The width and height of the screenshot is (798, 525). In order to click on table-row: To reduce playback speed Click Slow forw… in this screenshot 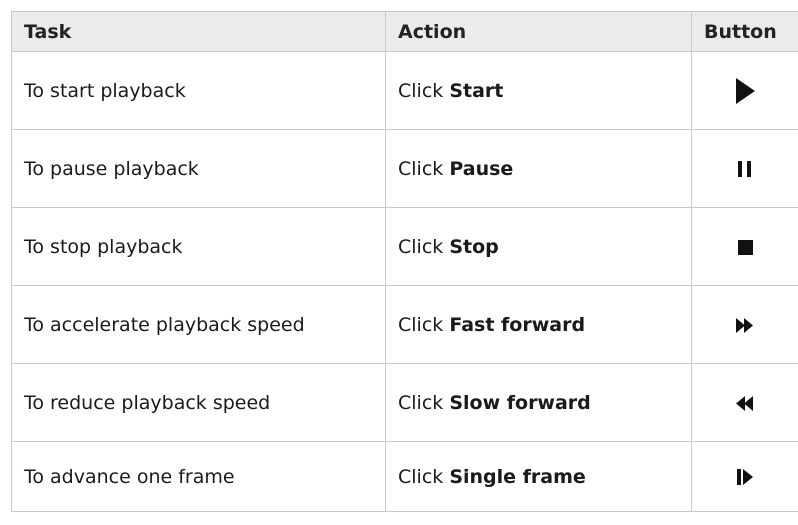, I will do `click(404, 402)`.